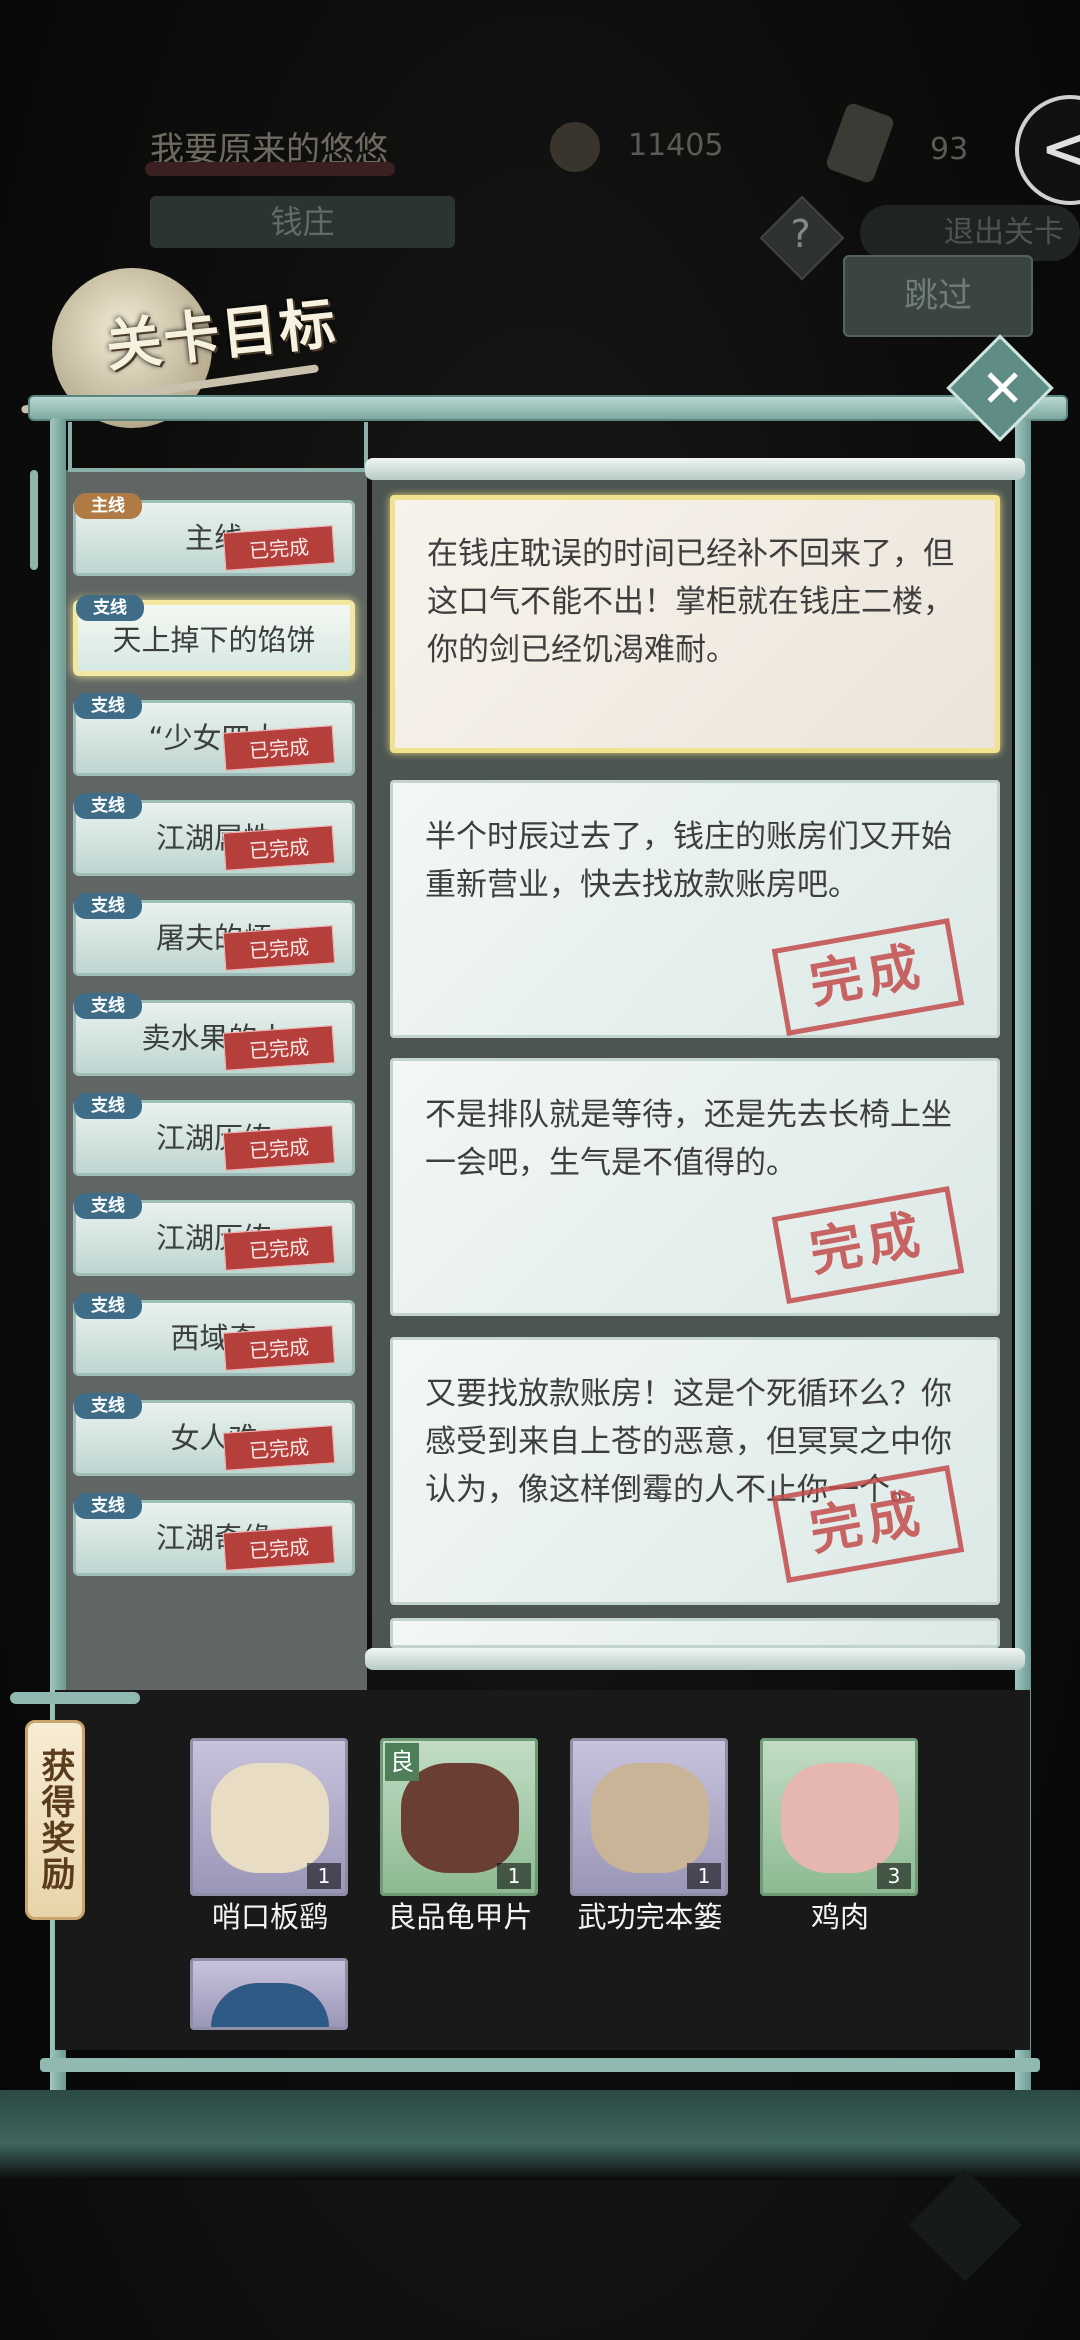 The height and width of the screenshot is (2340, 1080). What do you see at coordinates (75, 1698) in the screenshot?
I see `reward-hook-decoration` at bounding box center [75, 1698].